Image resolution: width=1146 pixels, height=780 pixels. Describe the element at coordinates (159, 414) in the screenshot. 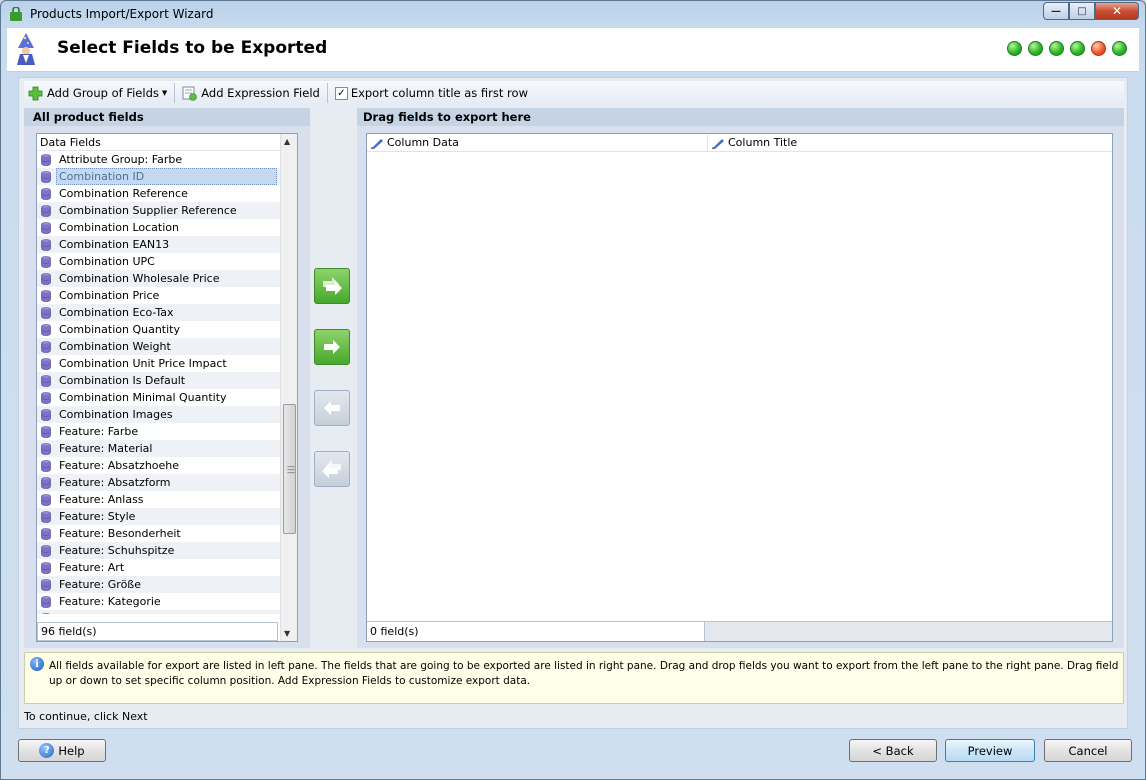

I see `list-item: Combination Images` at that location.